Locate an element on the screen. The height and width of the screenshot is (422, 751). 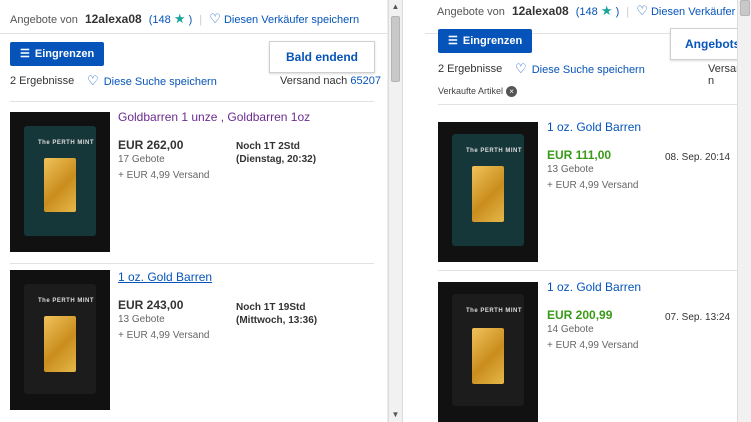
ship-to: Versand nach 65207 is located at coordinates (330, 81).